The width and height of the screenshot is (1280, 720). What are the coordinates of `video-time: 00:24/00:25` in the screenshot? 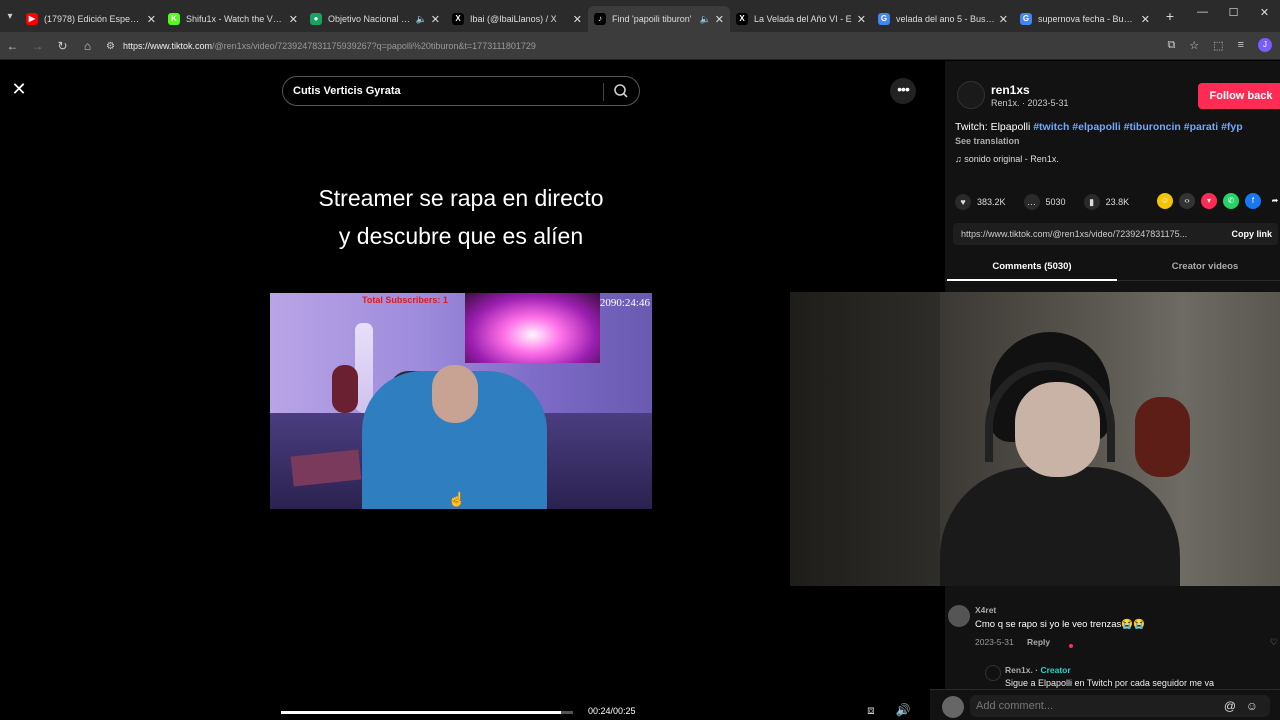 It's located at (612, 711).